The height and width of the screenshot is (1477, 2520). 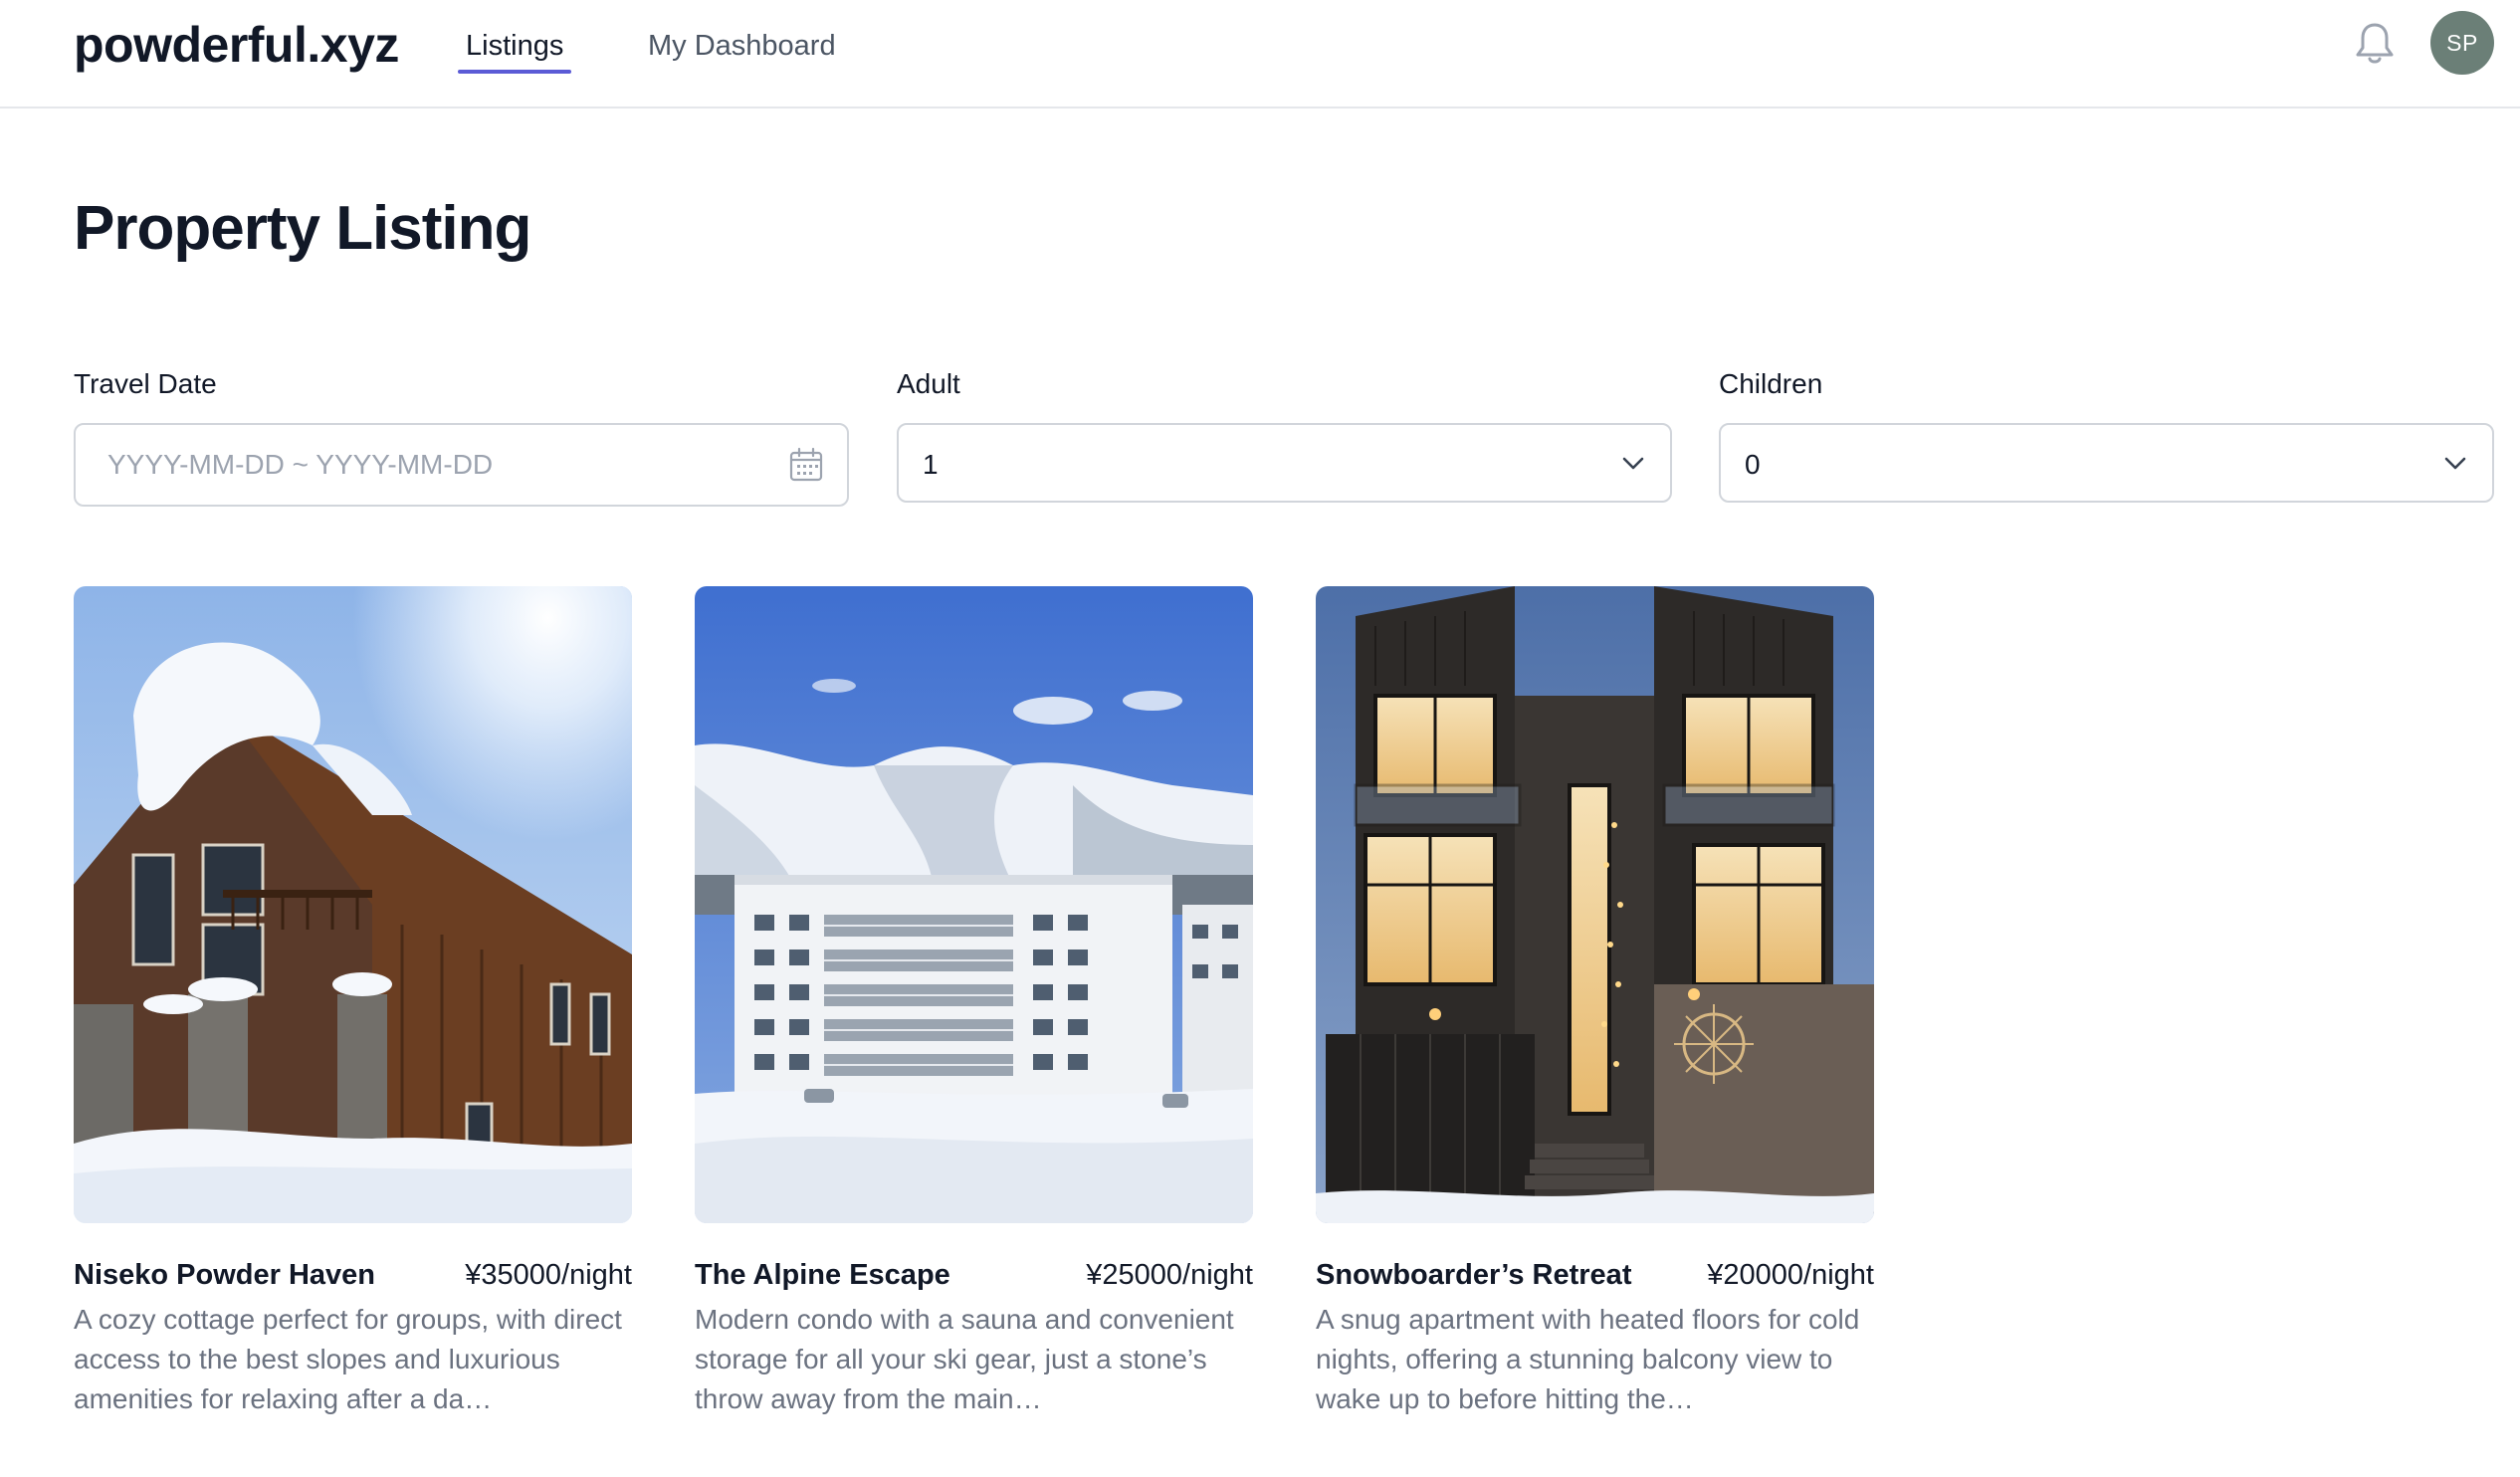 What do you see at coordinates (1260, 54) in the screenshot?
I see `top-navigation-bar: powderful.xyz Listings My Dashboard SP` at bounding box center [1260, 54].